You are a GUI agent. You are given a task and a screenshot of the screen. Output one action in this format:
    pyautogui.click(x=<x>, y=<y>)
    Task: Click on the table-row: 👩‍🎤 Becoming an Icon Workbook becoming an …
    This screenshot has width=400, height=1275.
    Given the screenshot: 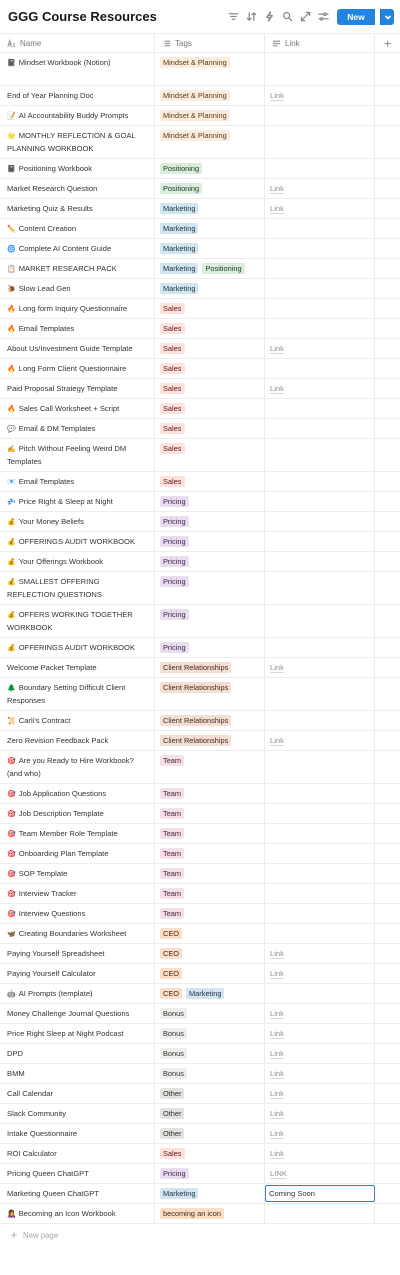 What is the action you would take?
    pyautogui.click(x=200, y=1214)
    